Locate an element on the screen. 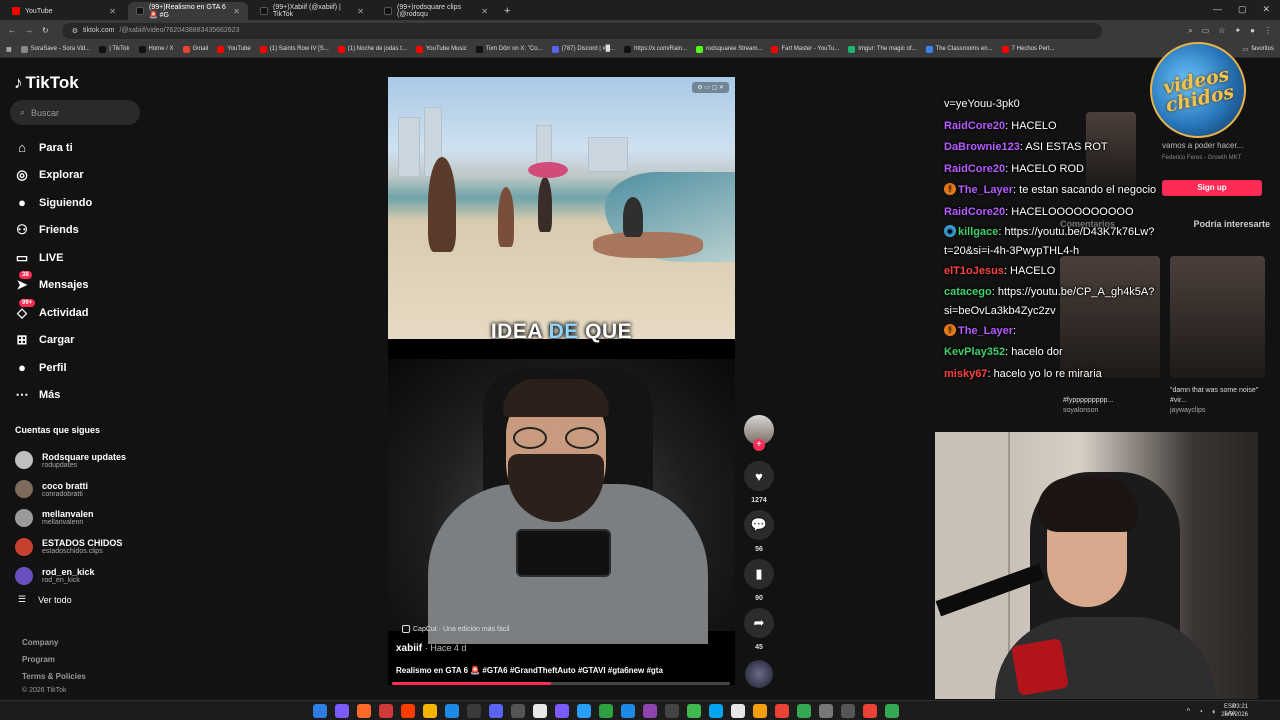 The width and height of the screenshot is (1280, 720). search-input: ⌕ Buscar is located at coordinates (75, 112).